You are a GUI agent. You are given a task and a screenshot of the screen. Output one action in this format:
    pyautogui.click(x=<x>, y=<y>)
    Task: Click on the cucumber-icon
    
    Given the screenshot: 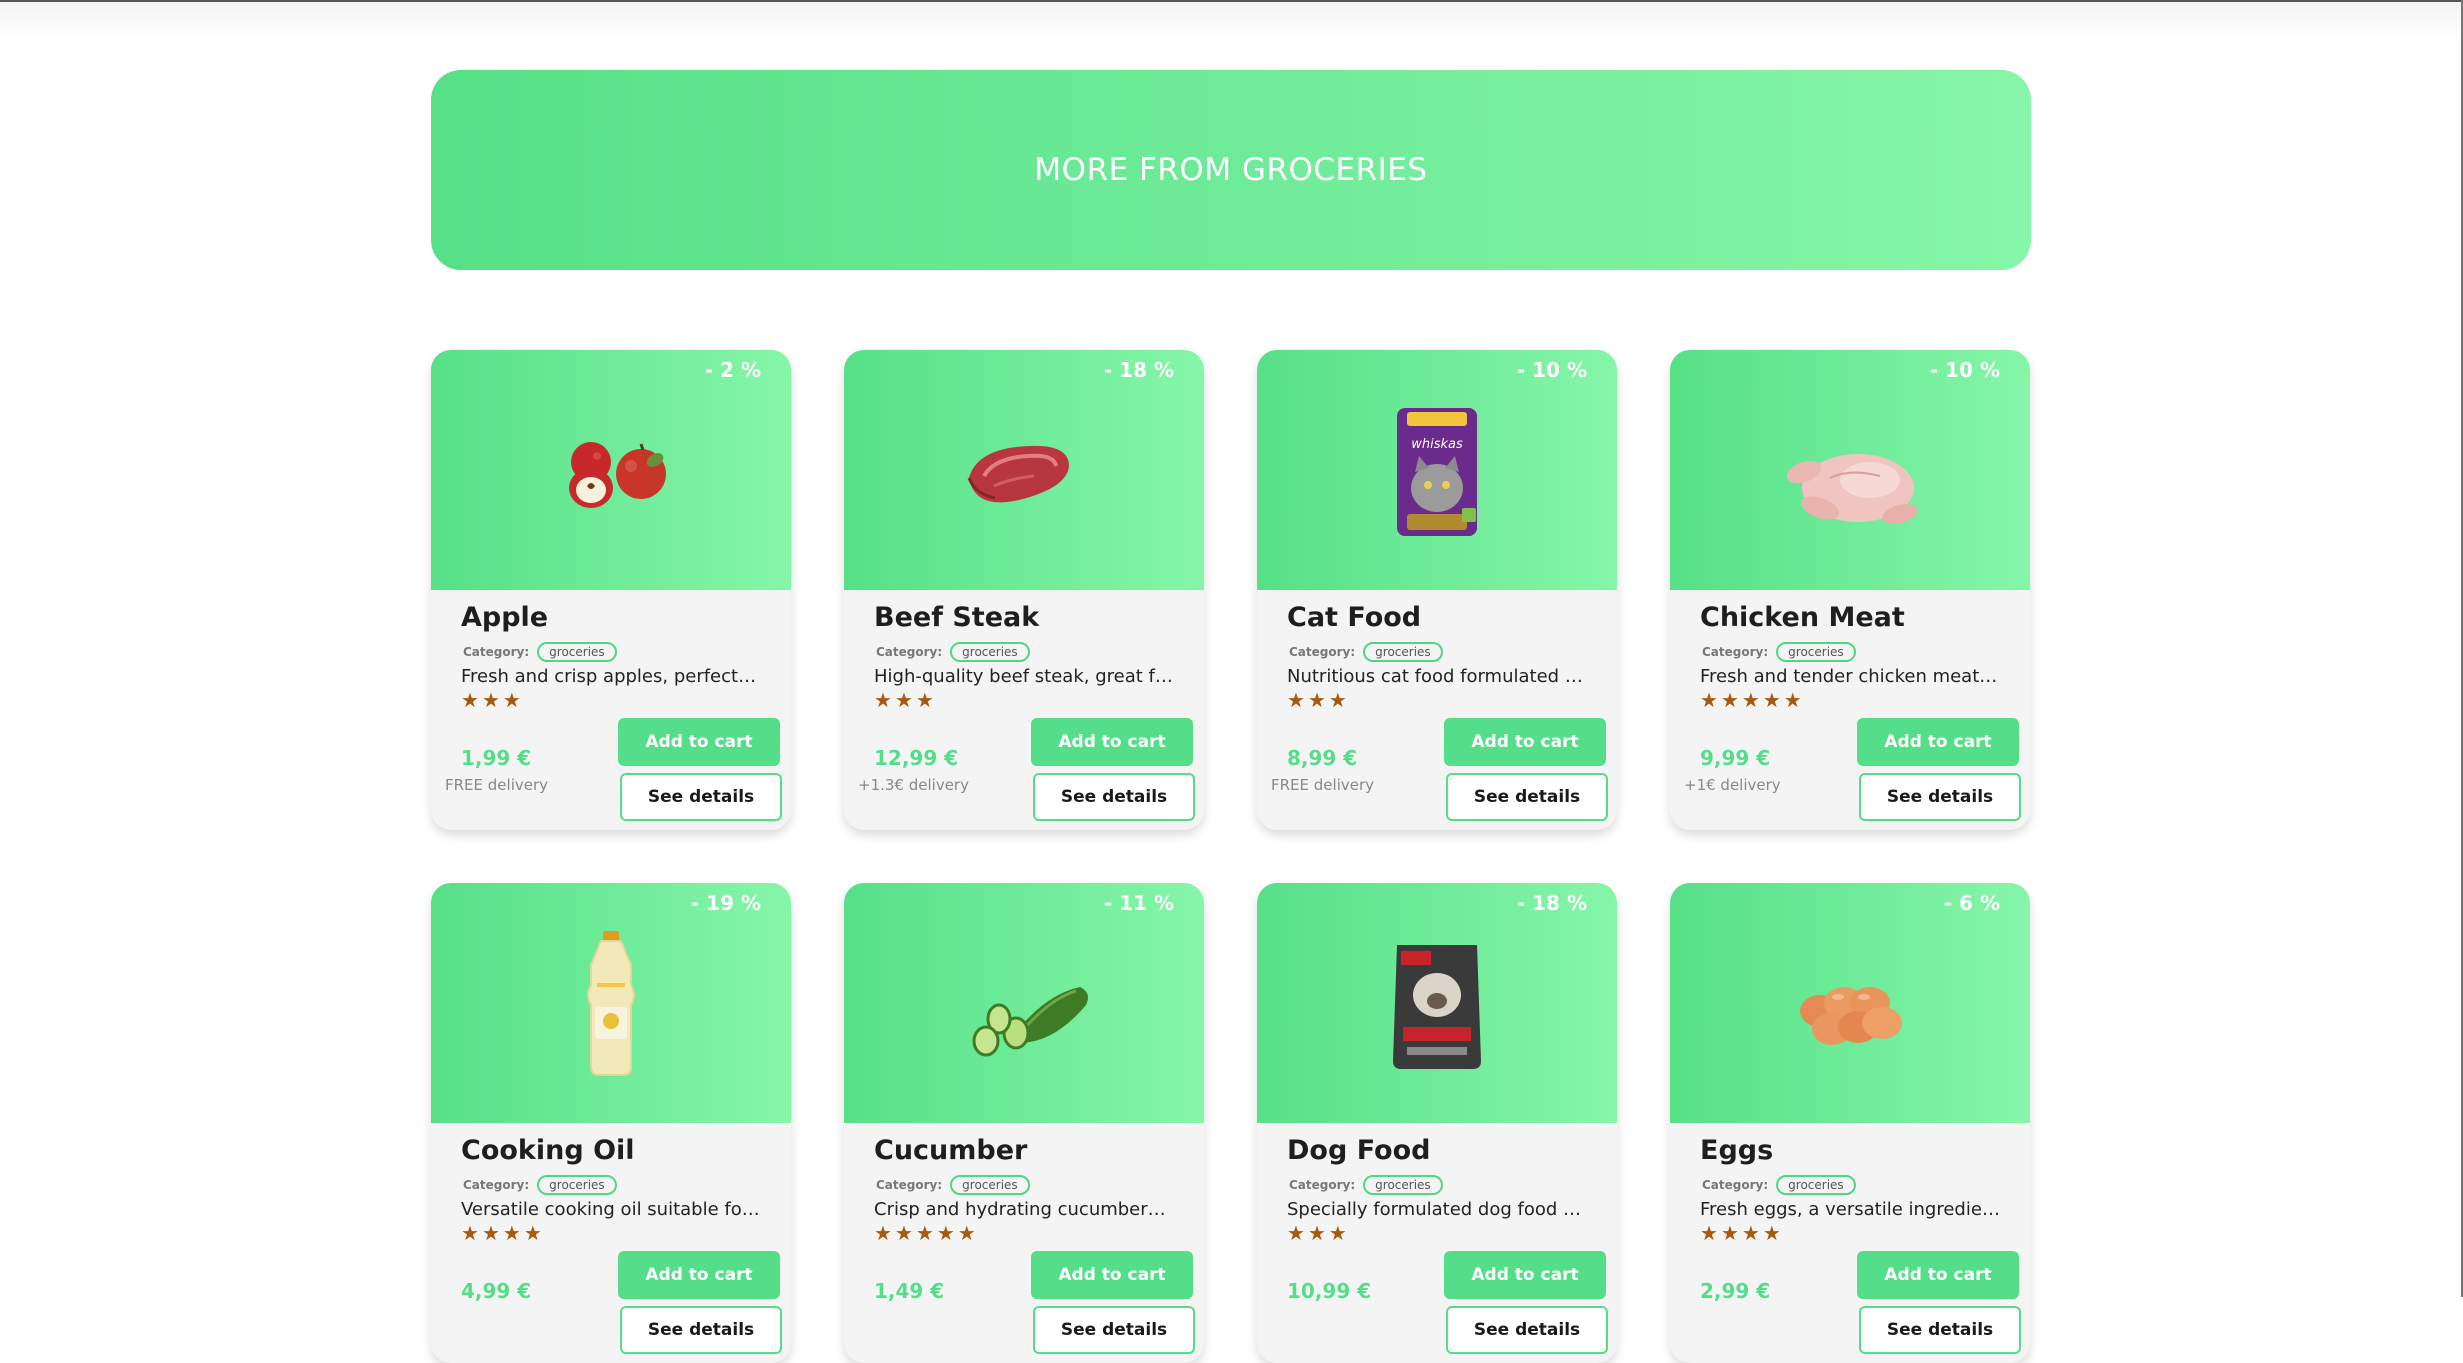 What is the action you would take?
    pyautogui.click(x=1024, y=1008)
    